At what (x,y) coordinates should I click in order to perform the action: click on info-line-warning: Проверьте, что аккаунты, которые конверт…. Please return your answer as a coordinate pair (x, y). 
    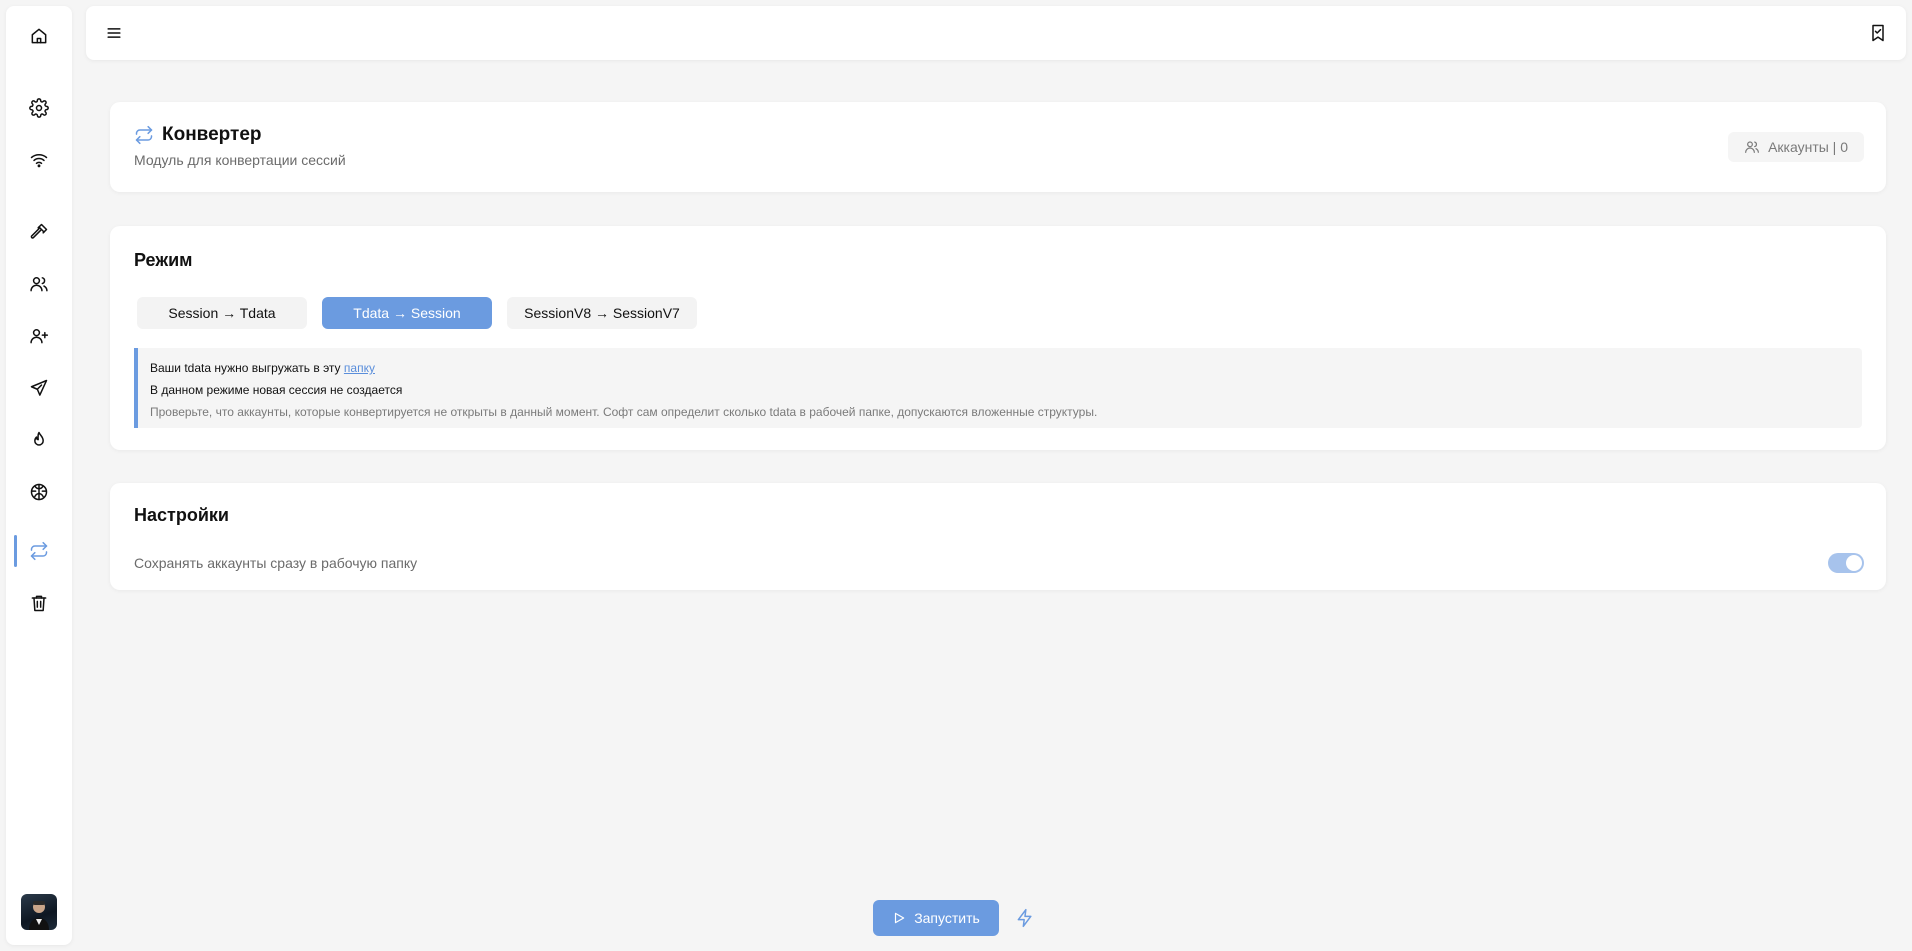
    Looking at the image, I should click on (624, 412).